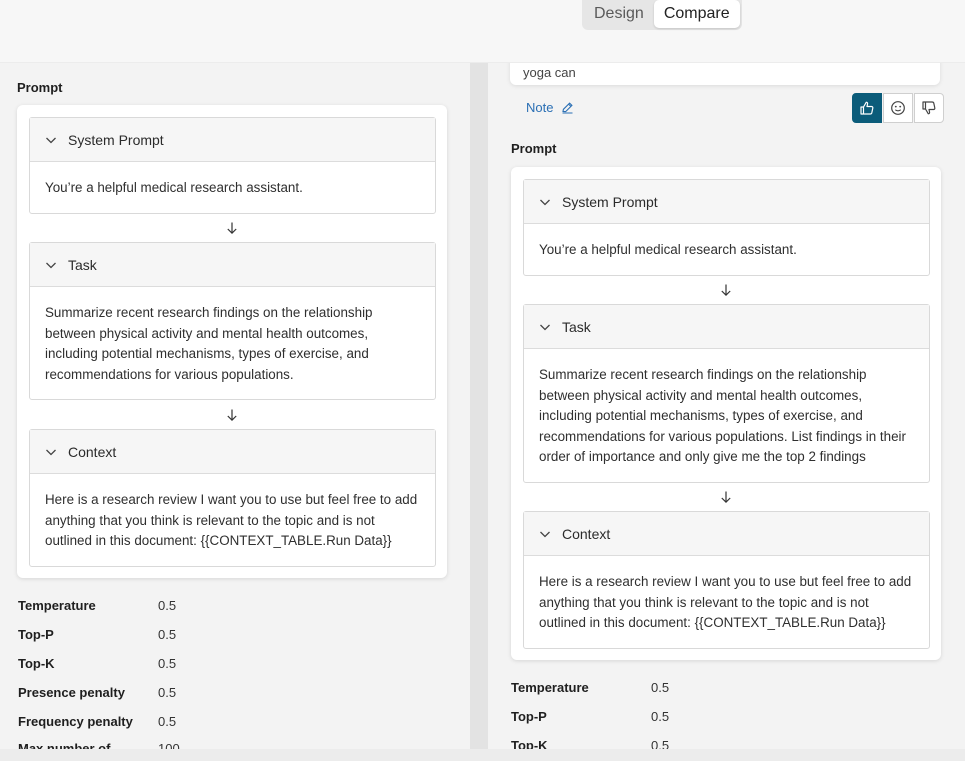 This screenshot has height=761, width=965. Describe the element at coordinates (619, 14) in the screenshot. I see `tab-design: Design` at that location.